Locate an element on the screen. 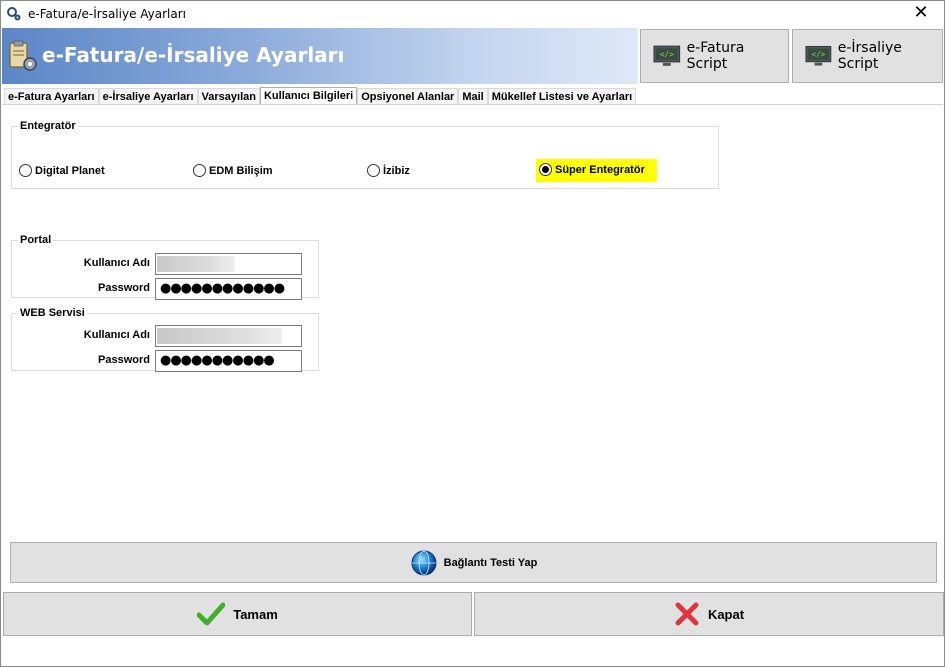  ok-label: Tamam is located at coordinates (255, 614).